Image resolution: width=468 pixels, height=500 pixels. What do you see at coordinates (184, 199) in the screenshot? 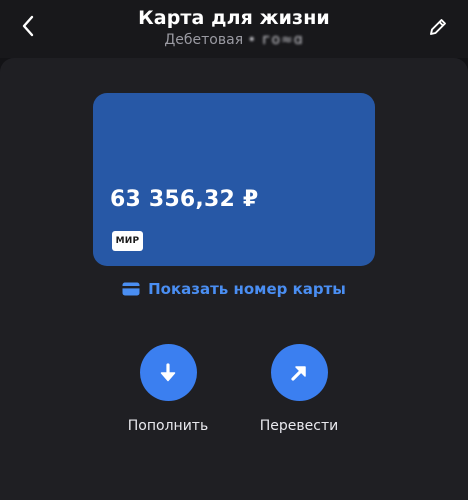
I see `card-balance: 63 356,32 ₽` at bounding box center [184, 199].